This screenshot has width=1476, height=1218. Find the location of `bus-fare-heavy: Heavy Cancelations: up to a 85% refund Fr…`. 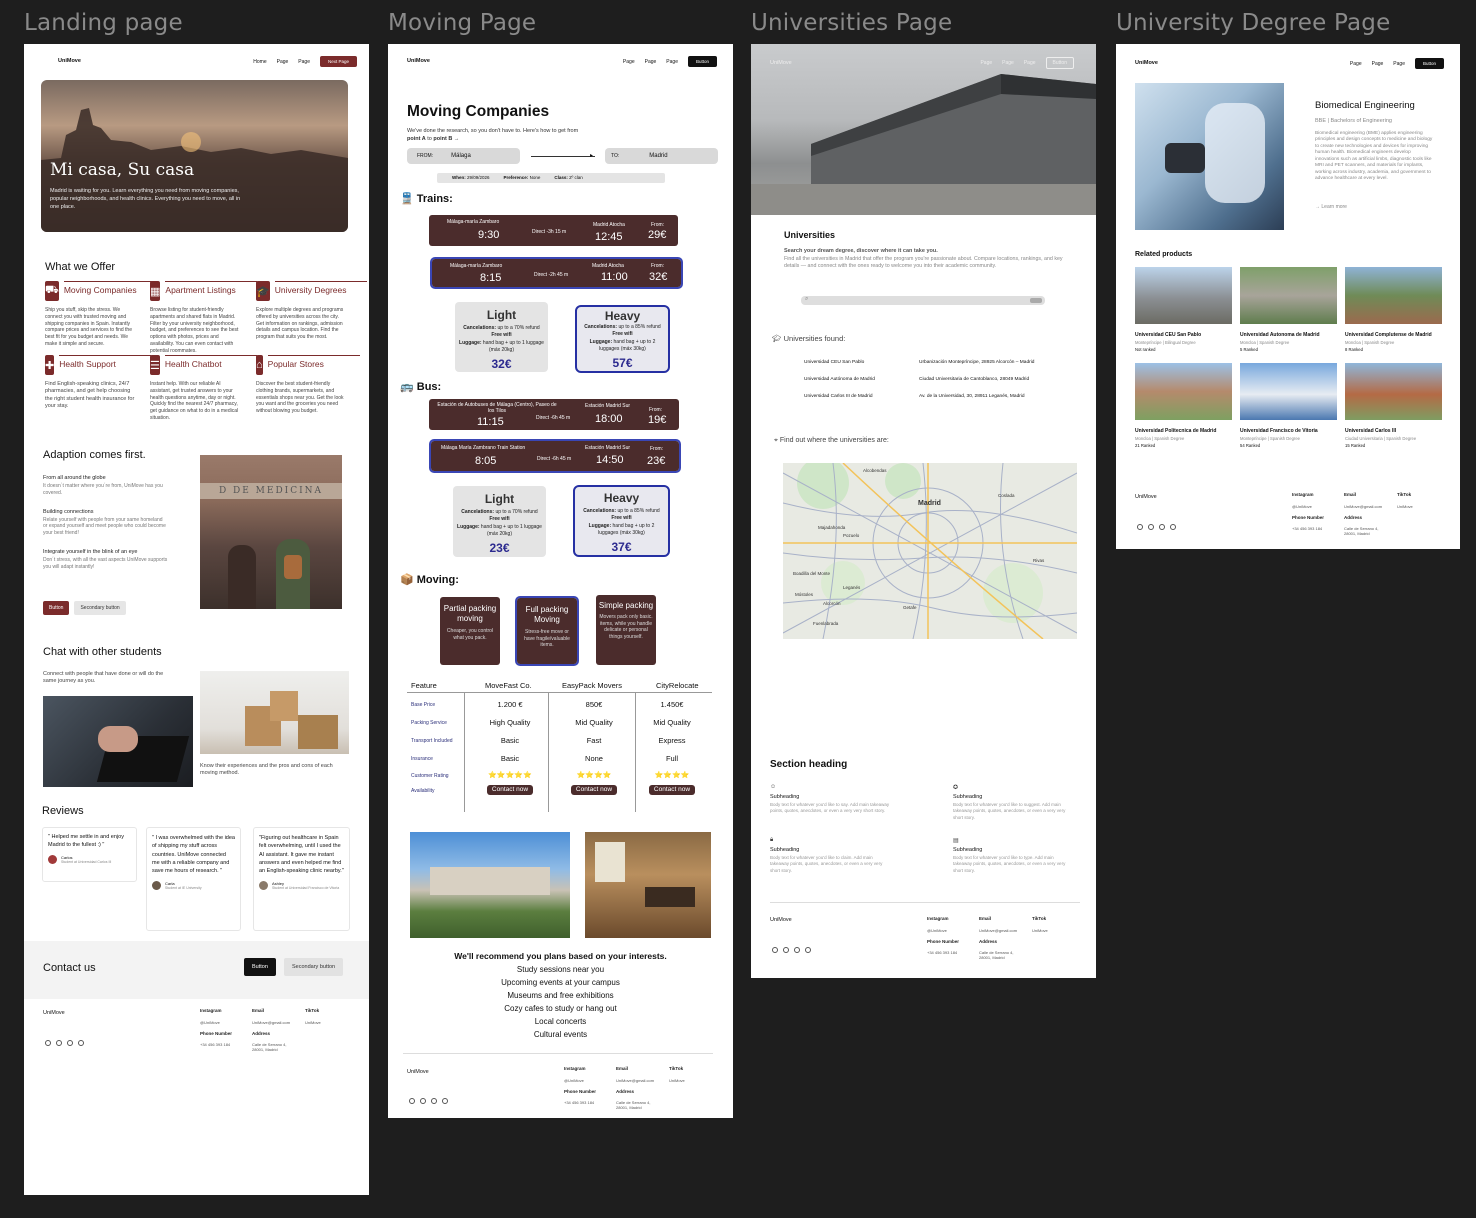

bus-fare-heavy: Heavy Cancelations: up to a 85% refund Fr… is located at coordinates (621, 521).